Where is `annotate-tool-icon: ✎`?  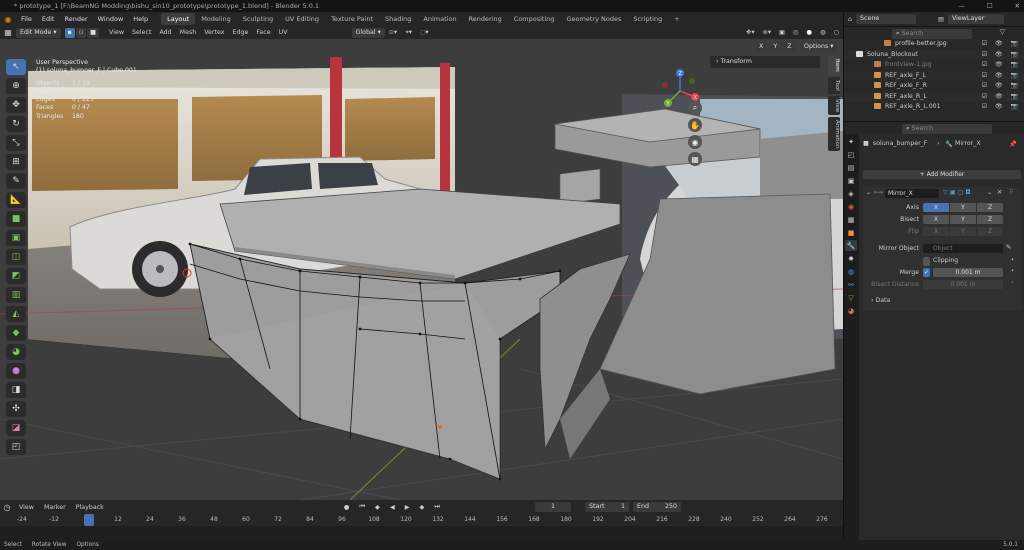
annotate-tool-icon: ✎ is located at coordinates (16, 181).